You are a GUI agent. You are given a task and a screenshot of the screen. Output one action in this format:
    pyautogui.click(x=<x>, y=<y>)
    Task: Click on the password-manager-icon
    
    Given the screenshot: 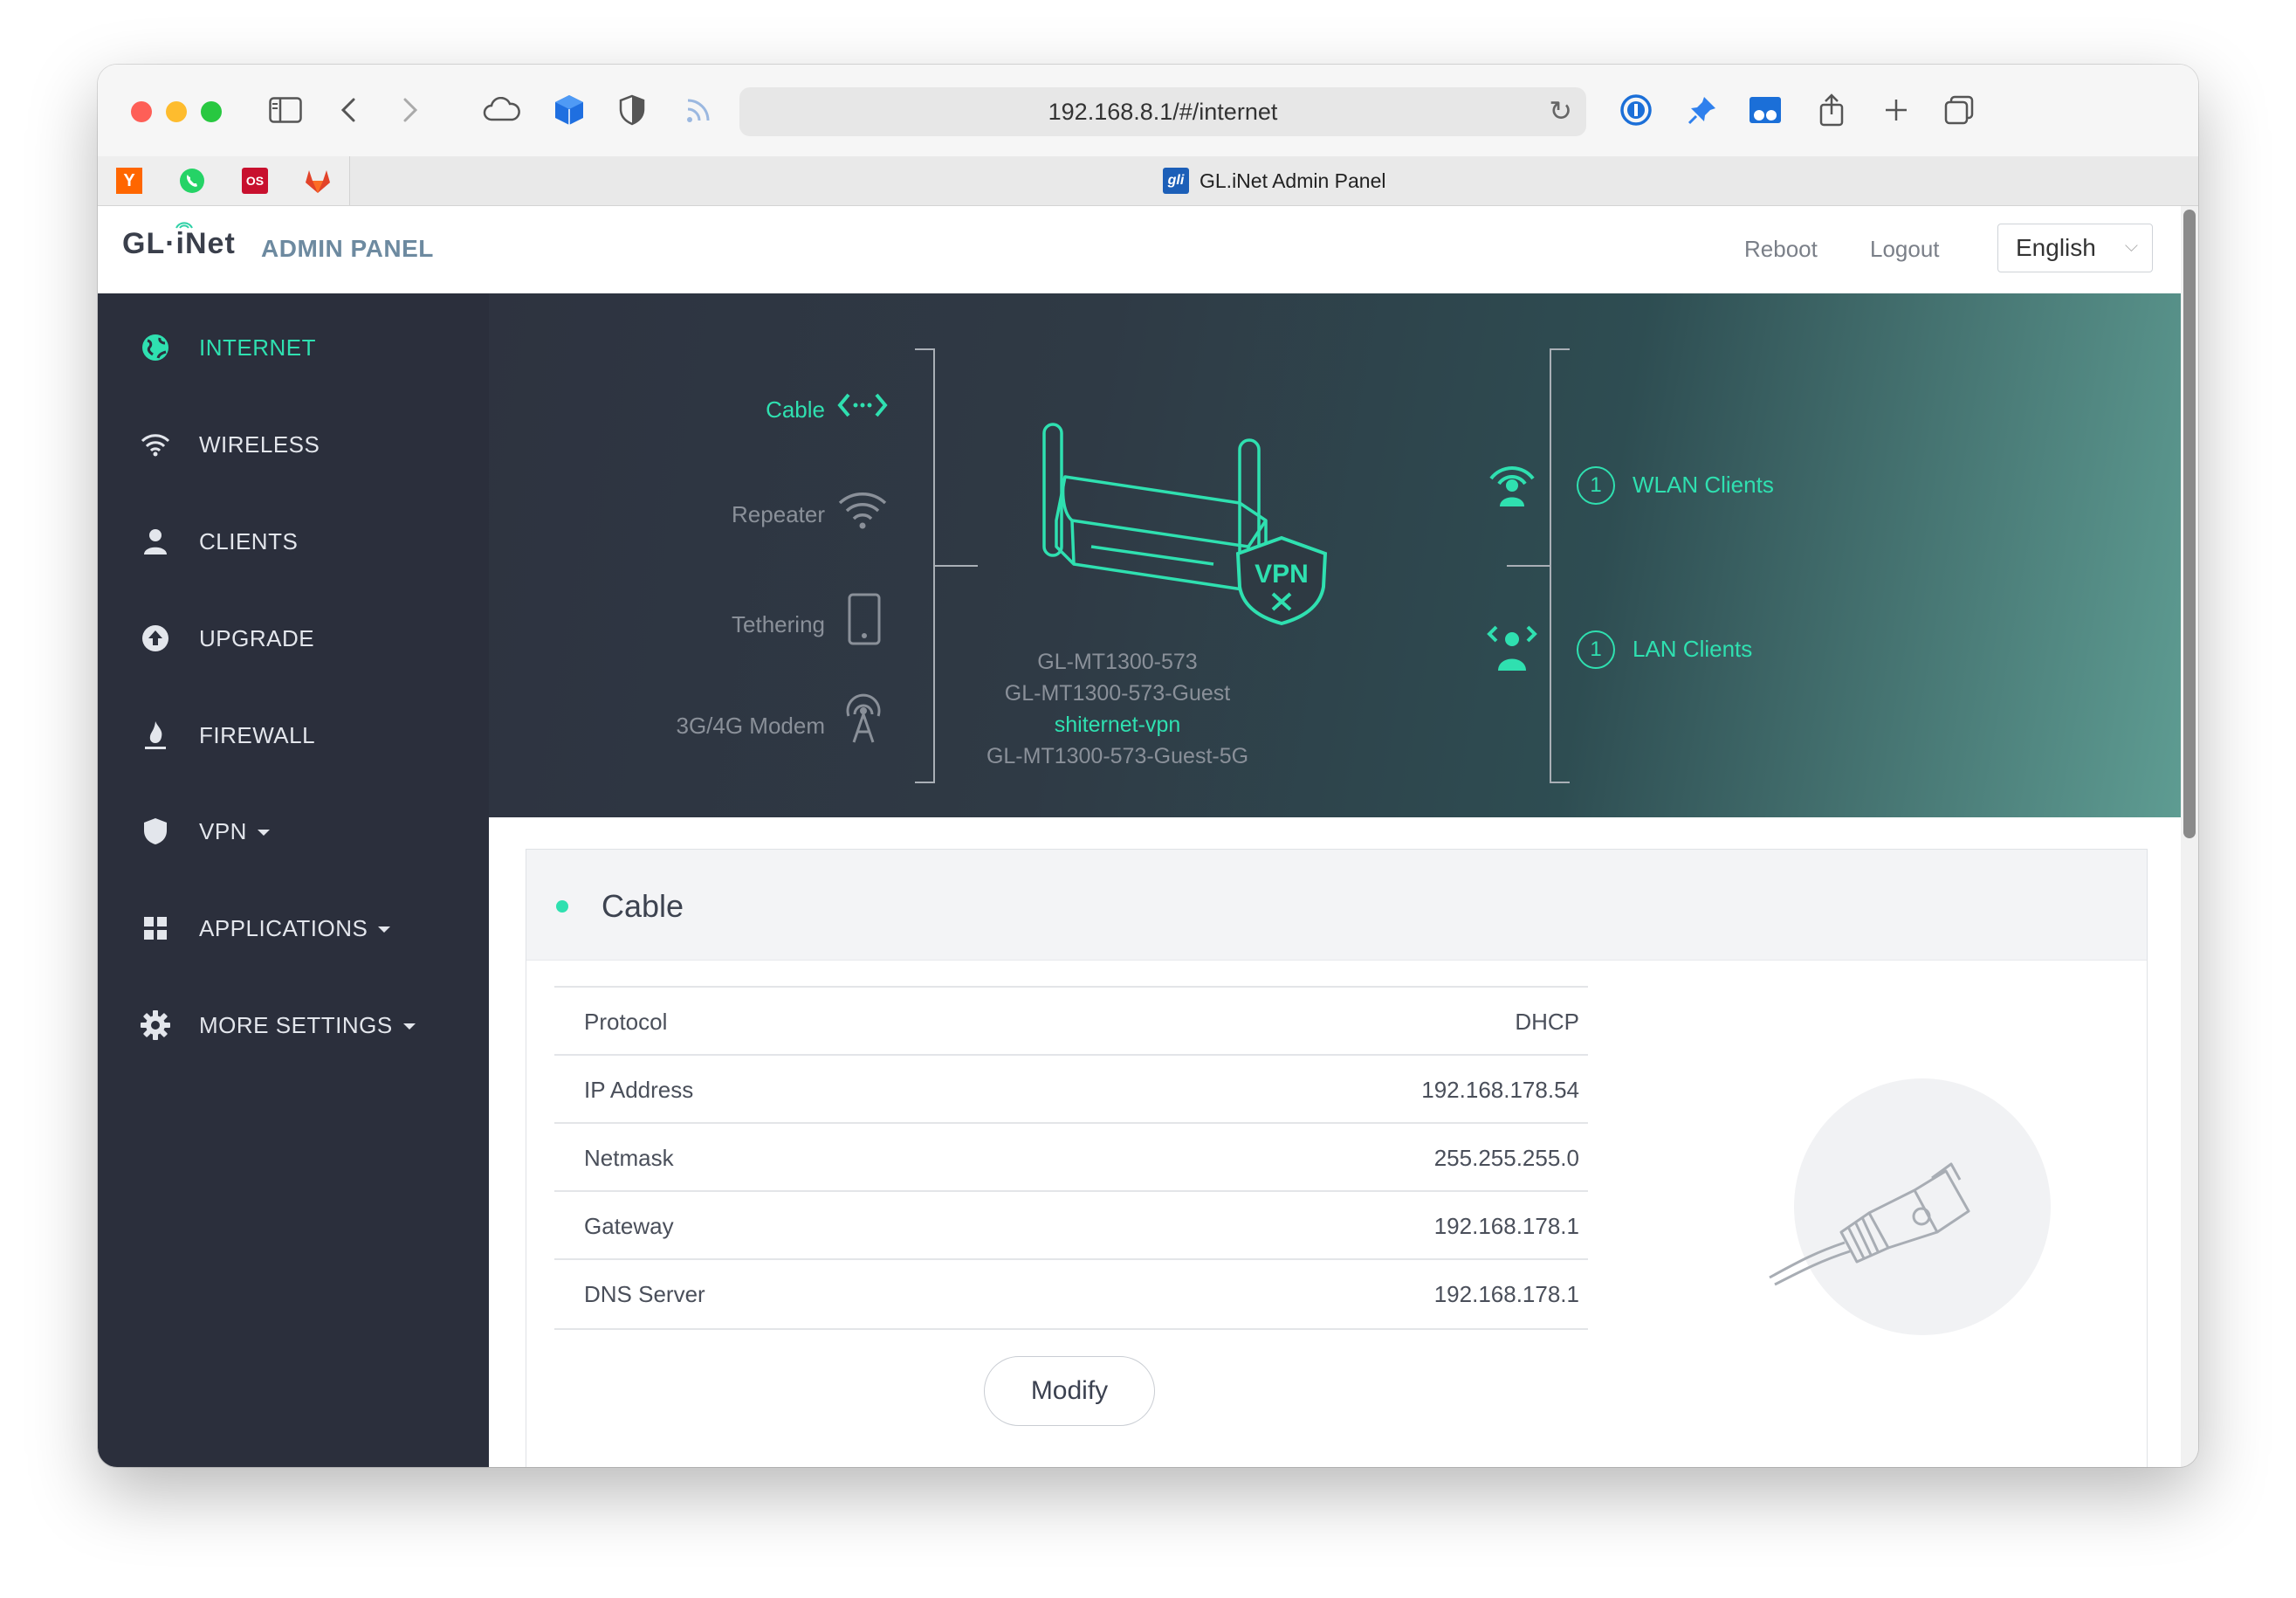 What is the action you would take?
    pyautogui.click(x=1636, y=110)
    